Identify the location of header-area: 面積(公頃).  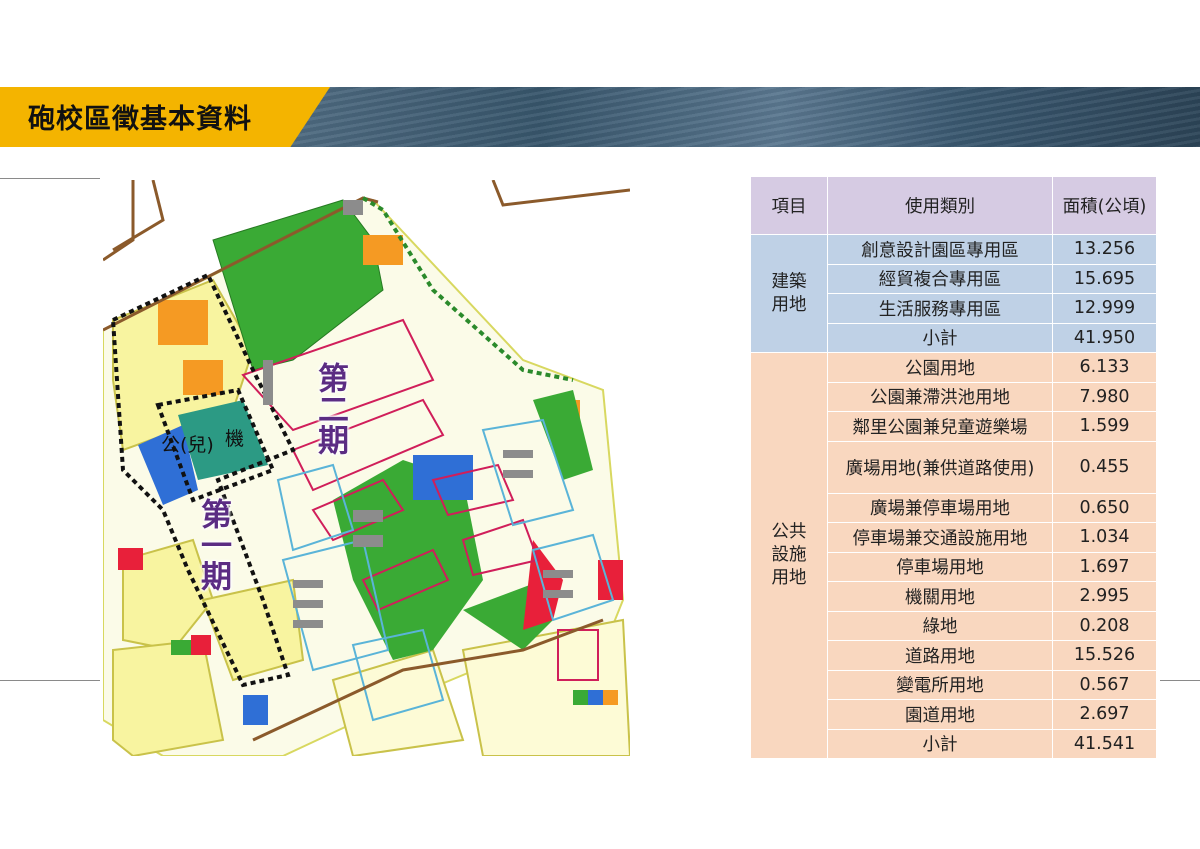
(1104, 205).